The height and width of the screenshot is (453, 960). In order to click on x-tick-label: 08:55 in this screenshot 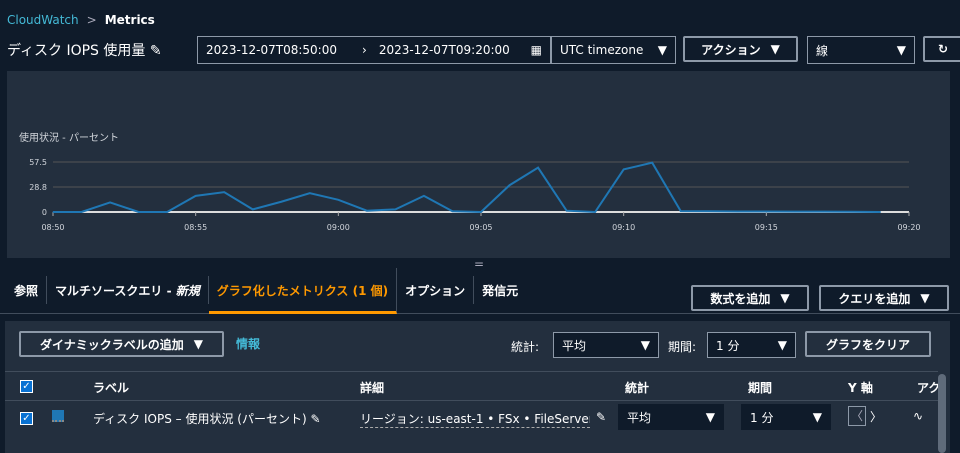, I will do `click(195, 227)`.